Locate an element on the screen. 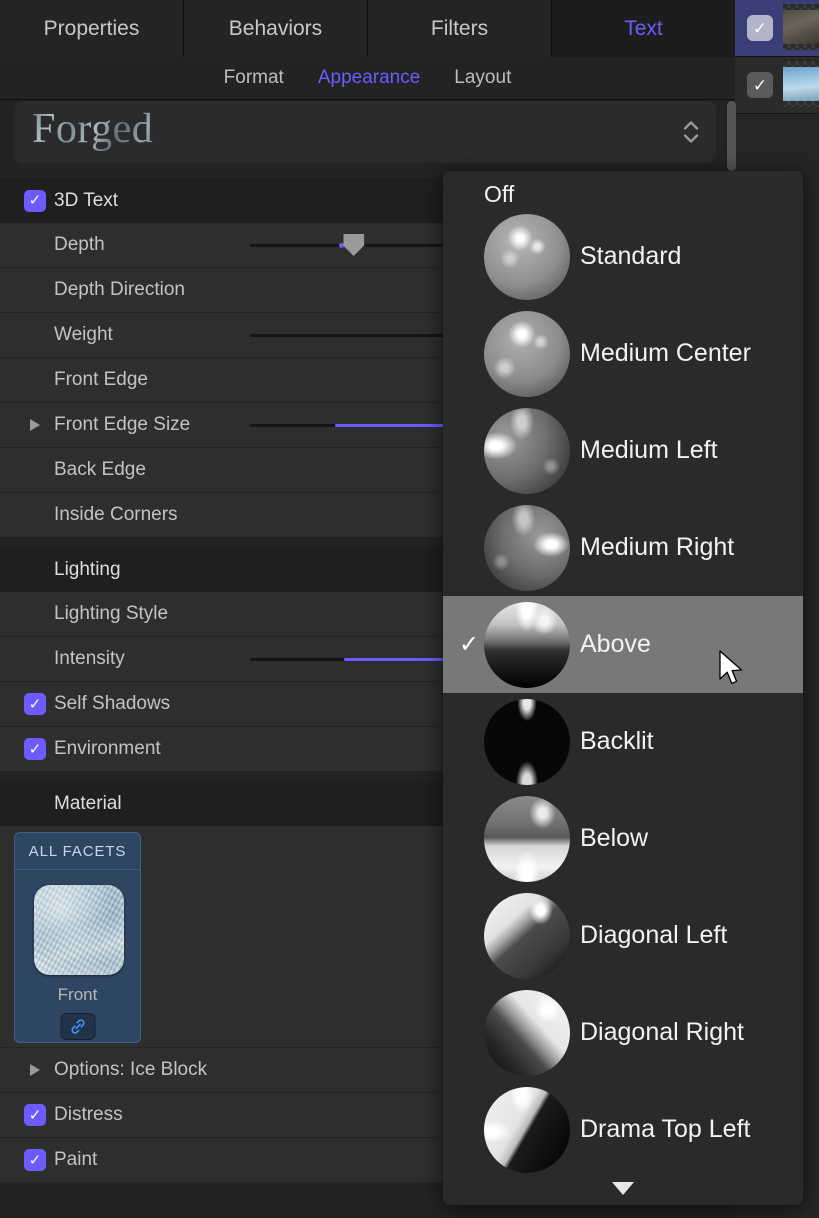 Image resolution: width=819 pixels, height=1218 pixels. sphere-preview-medium-left is located at coordinates (527, 450).